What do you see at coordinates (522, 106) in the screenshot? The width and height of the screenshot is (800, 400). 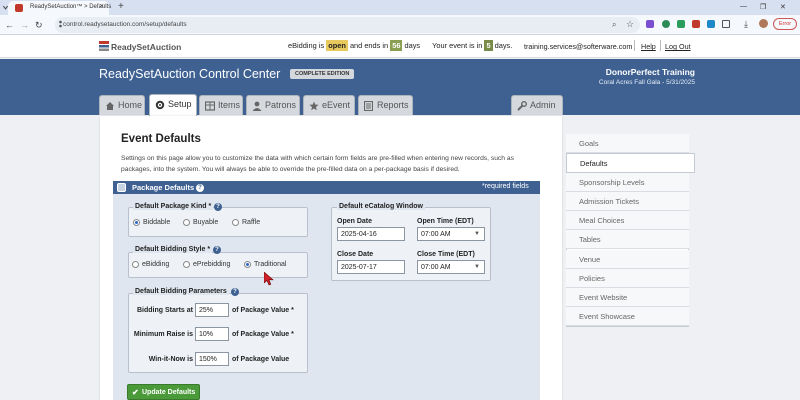 I see `wrench-icon` at bounding box center [522, 106].